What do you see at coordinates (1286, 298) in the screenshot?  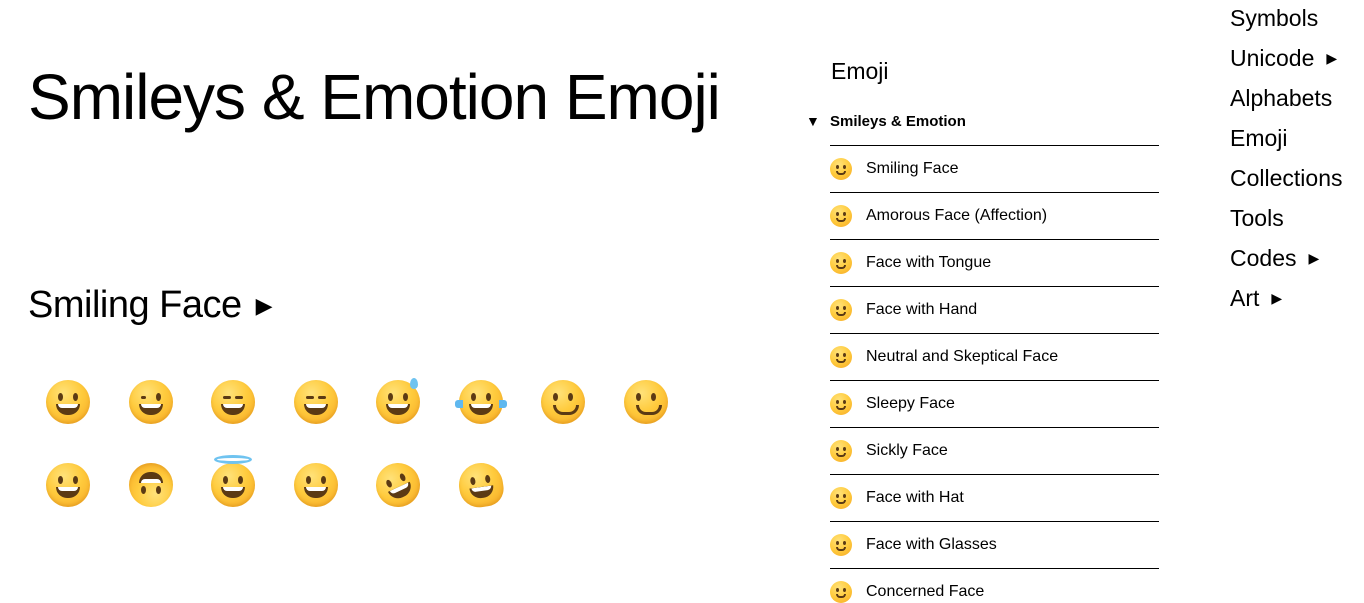 I see `nav-item-art: Art ▶` at bounding box center [1286, 298].